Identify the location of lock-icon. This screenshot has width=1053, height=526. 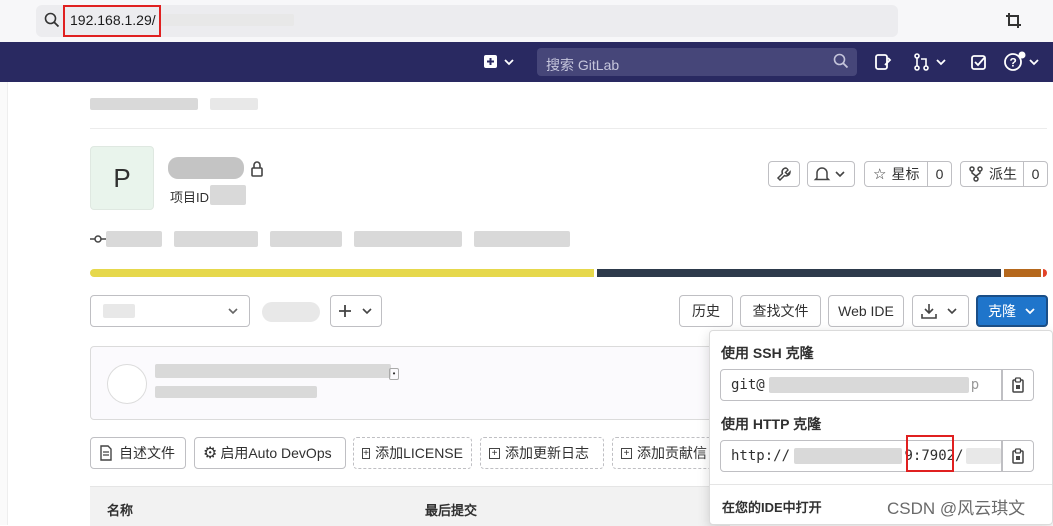
(257, 170).